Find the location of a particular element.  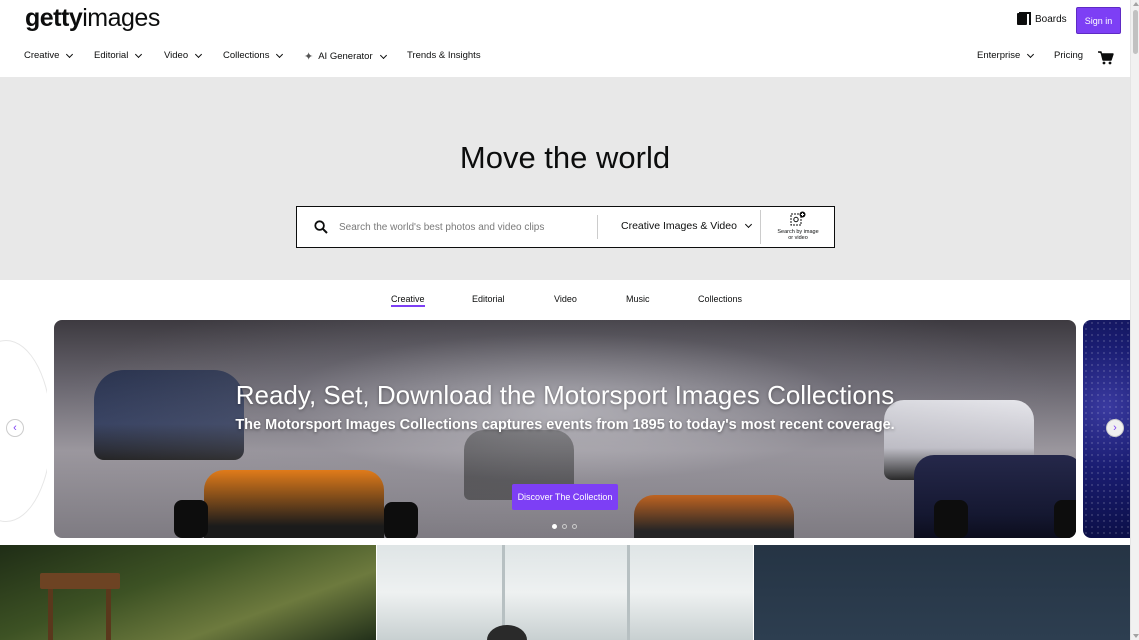

image-tile-garden is located at coordinates (188, 592).